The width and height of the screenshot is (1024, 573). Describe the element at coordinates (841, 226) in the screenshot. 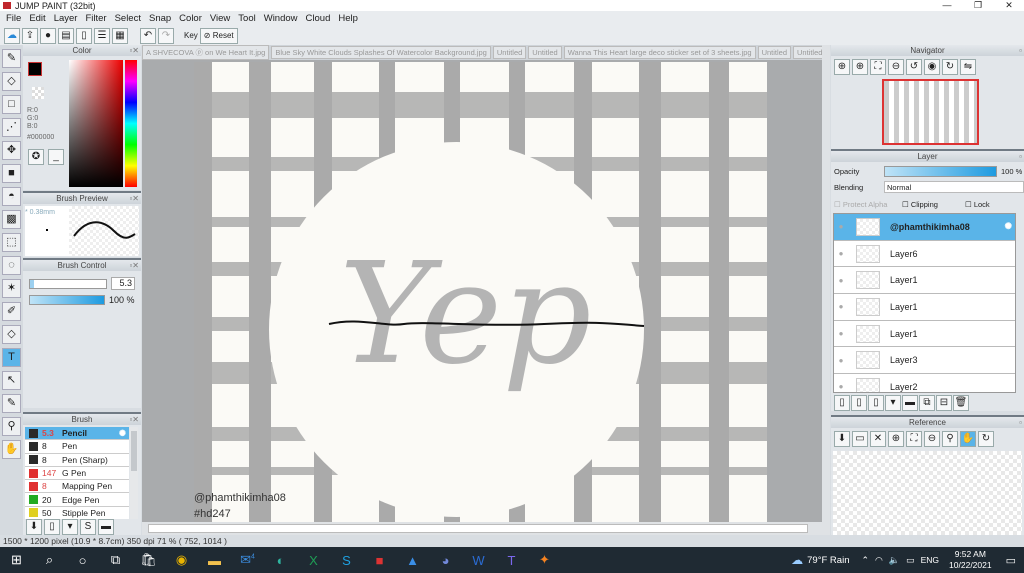

I see `layer-visibility-icon: ●` at that location.